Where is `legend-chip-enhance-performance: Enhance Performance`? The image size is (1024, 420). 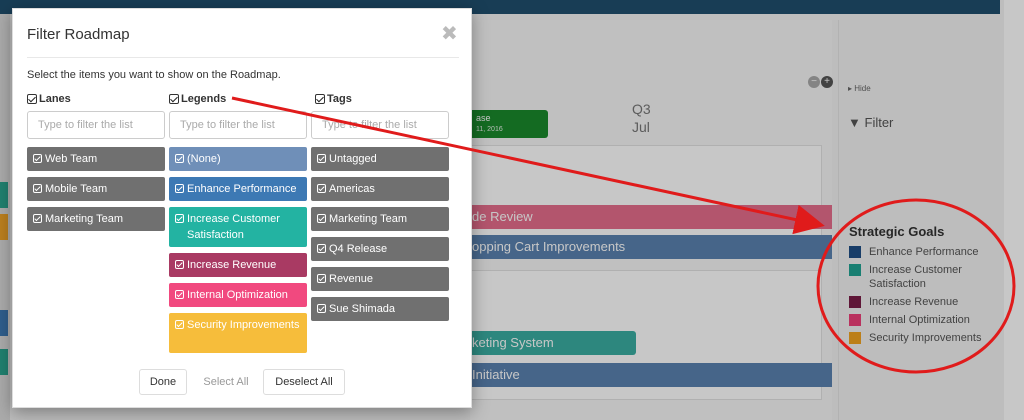 legend-chip-enhance-performance: Enhance Performance is located at coordinates (238, 189).